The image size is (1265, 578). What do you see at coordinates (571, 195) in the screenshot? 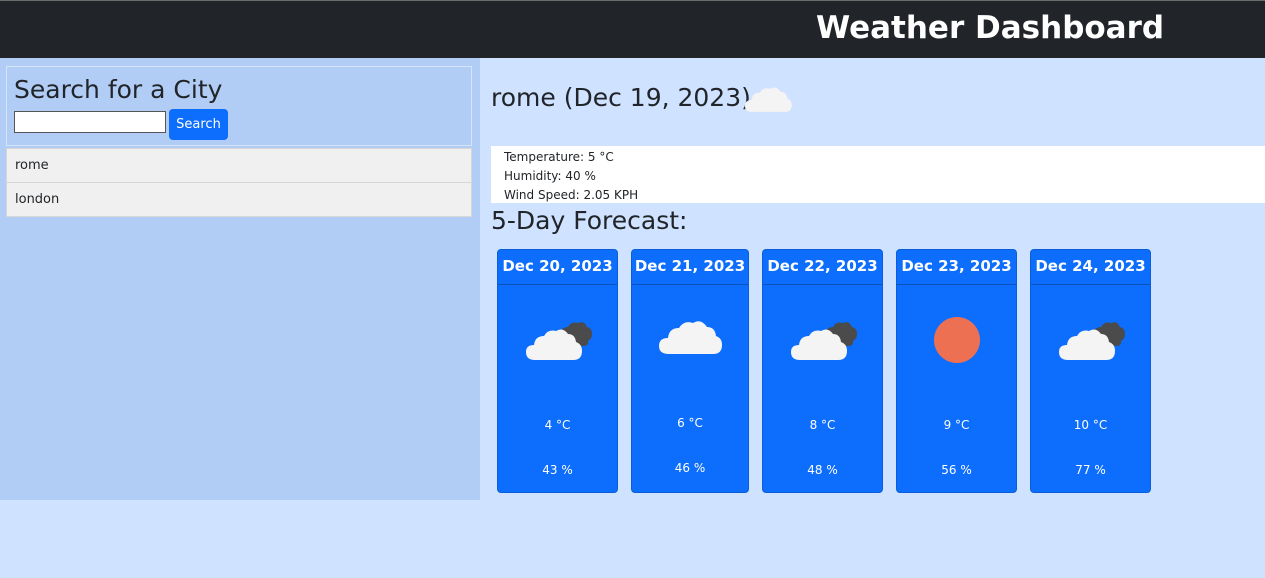
I see `current-wind-speed: Wind Speed: 2.05 KPH` at bounding box center [571, 195].